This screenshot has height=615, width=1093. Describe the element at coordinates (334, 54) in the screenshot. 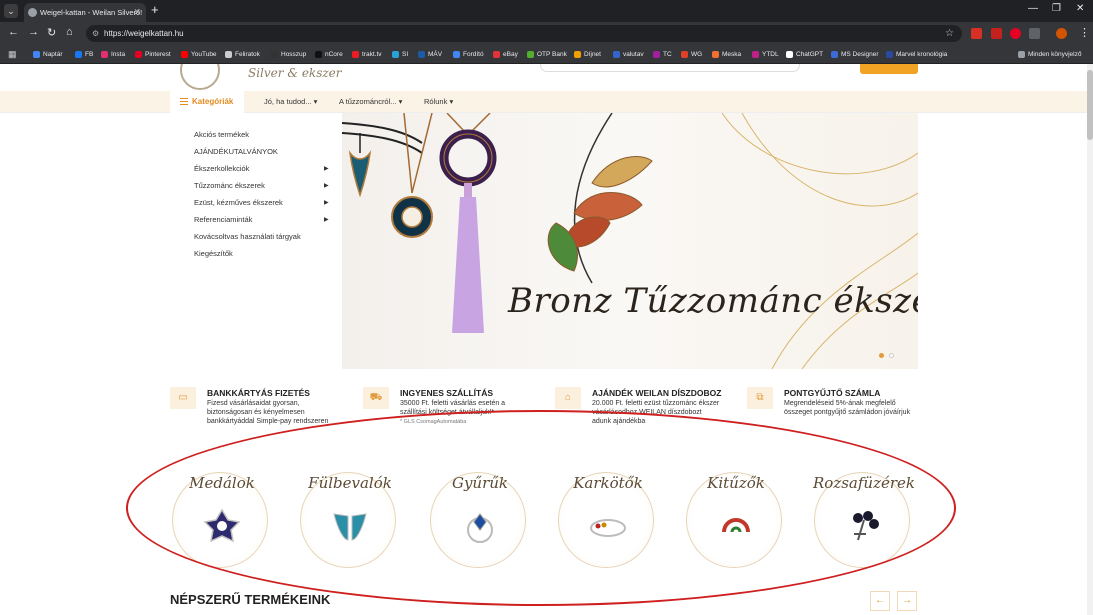

I see `bookmark-label: nCore` at that location.